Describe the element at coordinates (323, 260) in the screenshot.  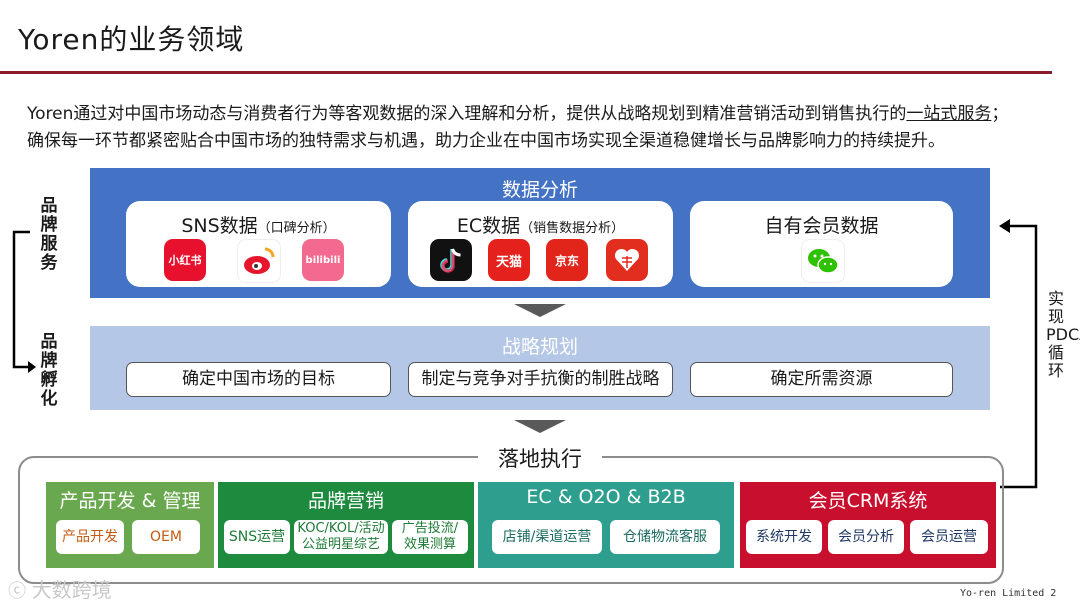
I see `bilibili-icon: bilibili` at that location.